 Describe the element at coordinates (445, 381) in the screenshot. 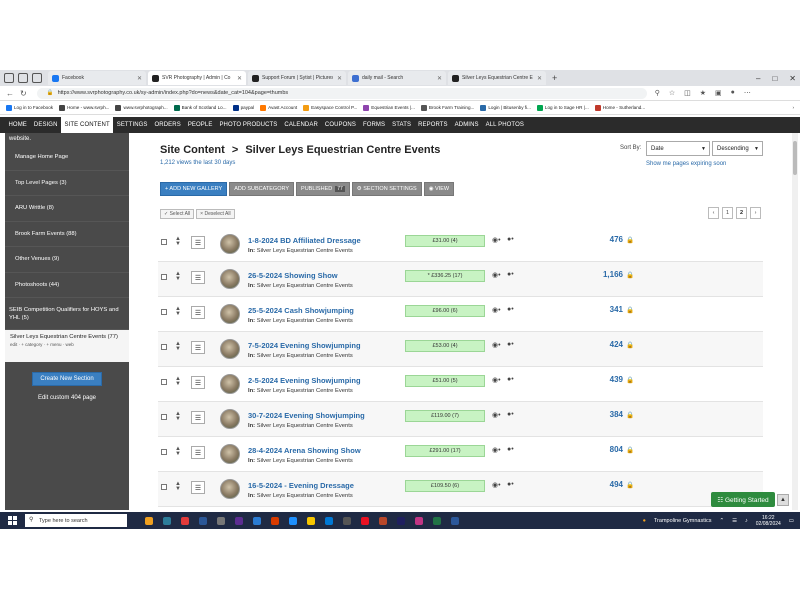

I see `sales-total-badge: £51.00 (5)` at that location.